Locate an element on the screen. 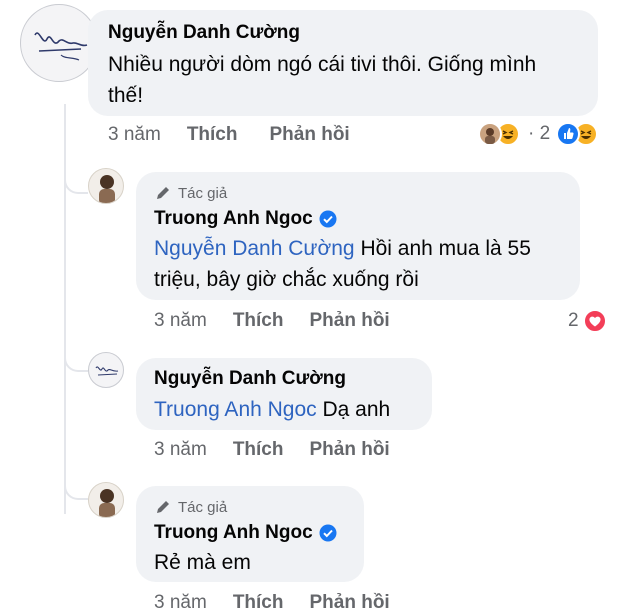 The width and height of the screenshot is (630, 616). like-reaction-icon is located at coordinates (568, 134).